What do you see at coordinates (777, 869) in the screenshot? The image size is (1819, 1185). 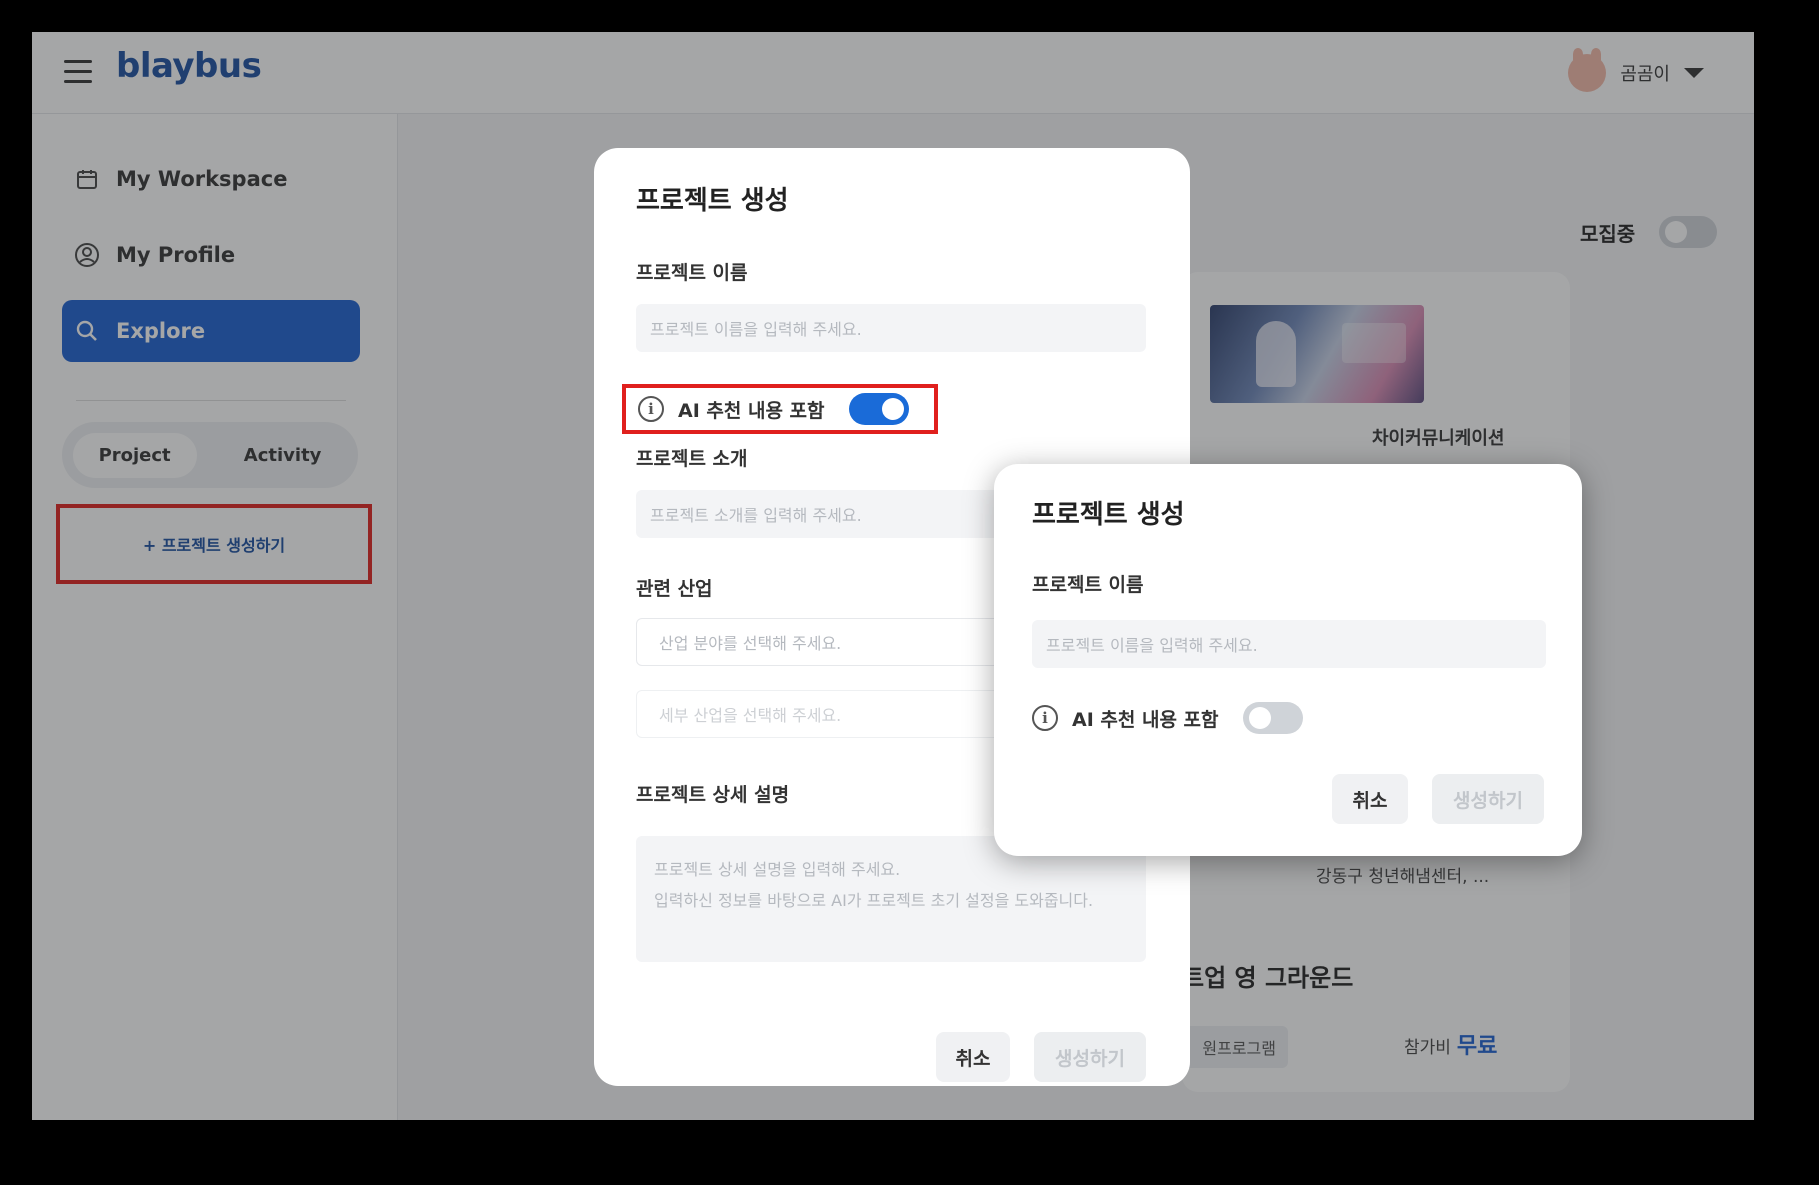 I see `detail-placeholder-line1: 프로젝트 상세 설명을 입력해 주세요.` at bounding box center [777, 869].